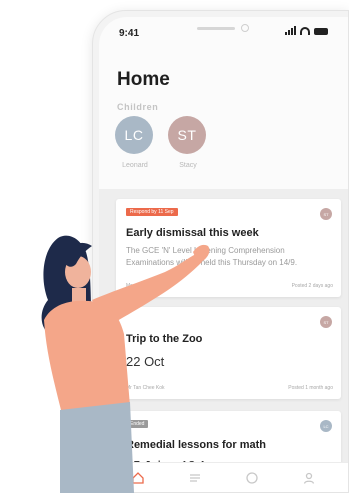 The image size is (349, 493). I want to click on signal-icon, so click(290, 30).